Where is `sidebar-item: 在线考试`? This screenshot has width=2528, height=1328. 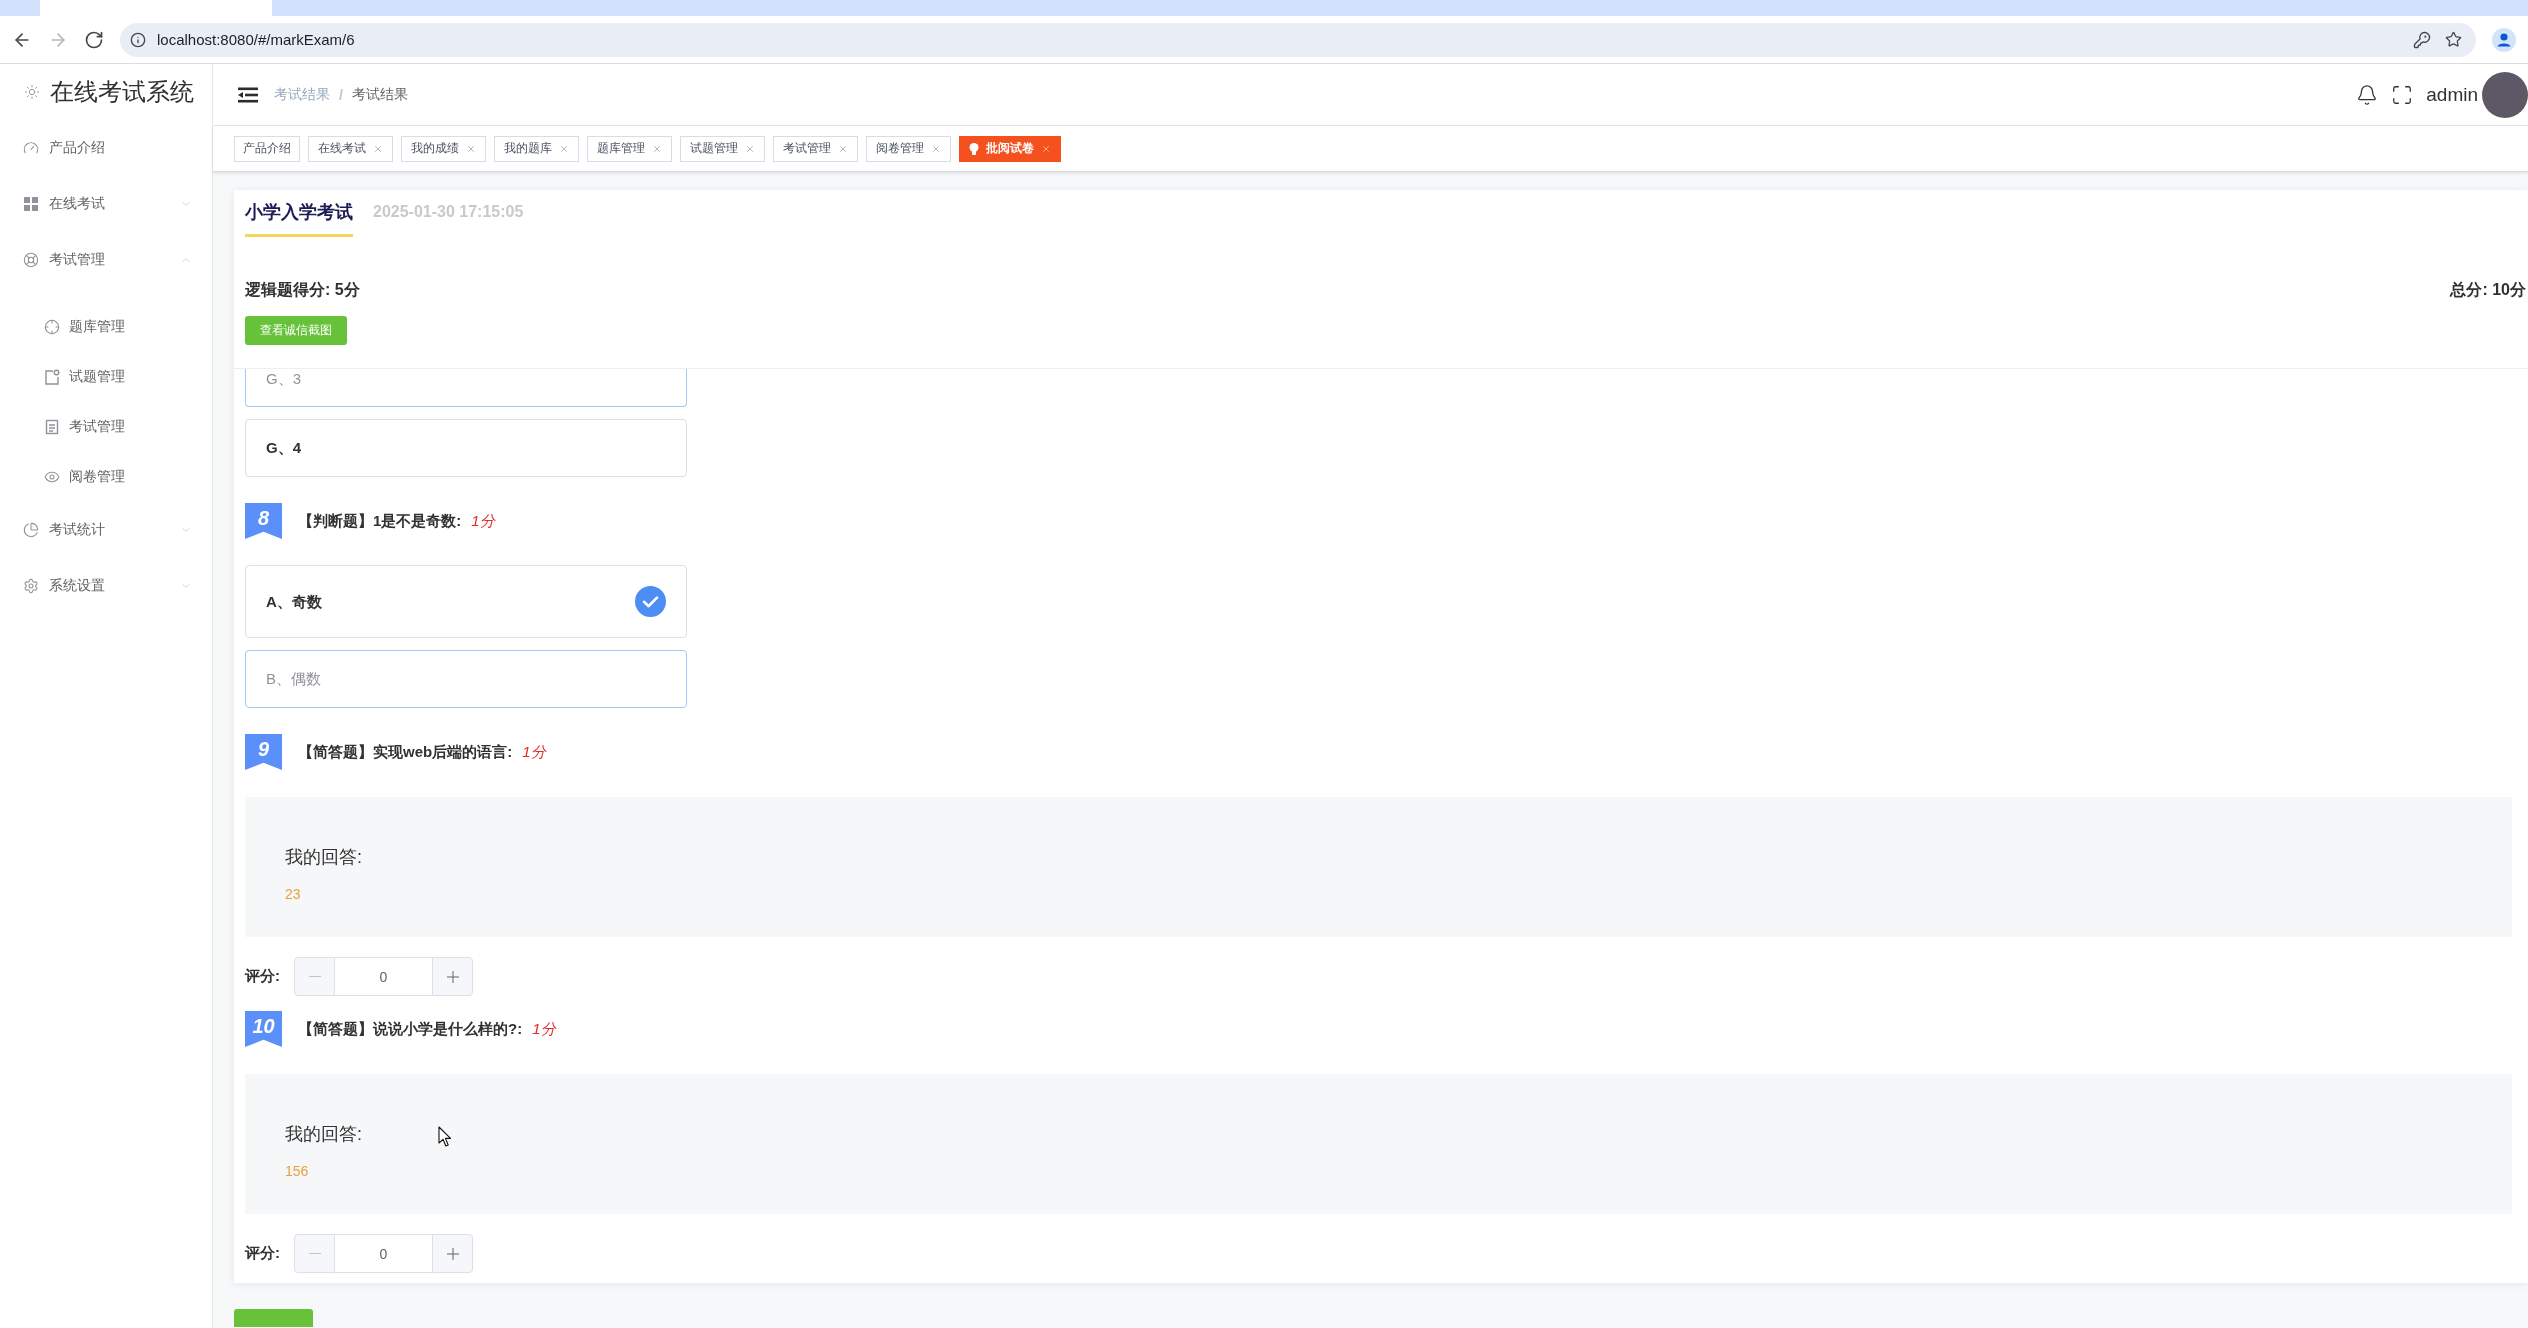 sidebar-item: 在线考试 is located at coordinates (106, 204).